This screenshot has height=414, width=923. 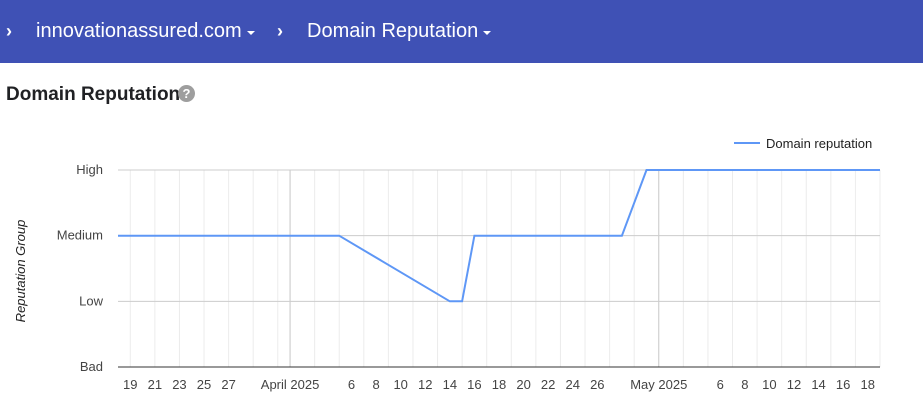 I want to click on y-tick-label: Low, so click(x=91, y=300).